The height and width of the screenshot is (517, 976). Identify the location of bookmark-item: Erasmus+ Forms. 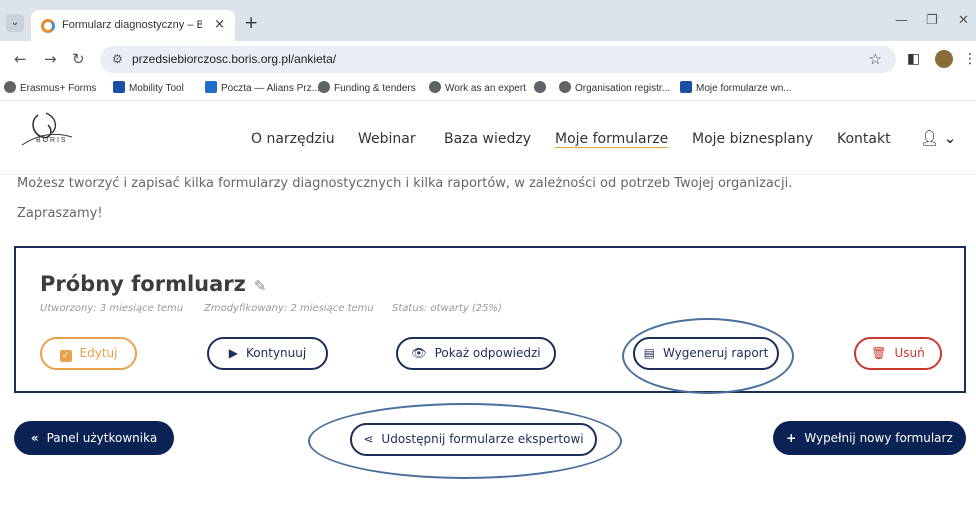
(50, 87).